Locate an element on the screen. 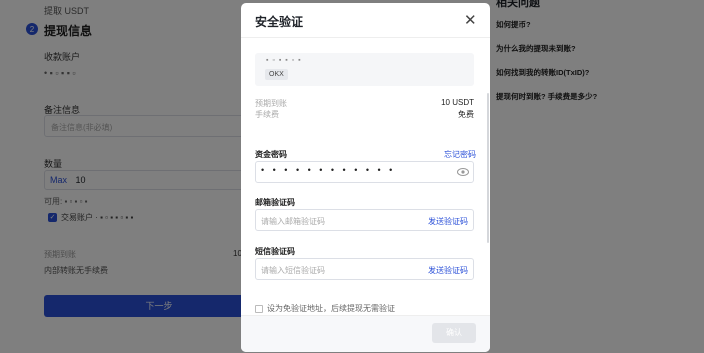 The width and height of the screenshot is (704, 353). email-code-input: 请输入邮箱验证码 发送验证码 is located at coordinates (364, 220).